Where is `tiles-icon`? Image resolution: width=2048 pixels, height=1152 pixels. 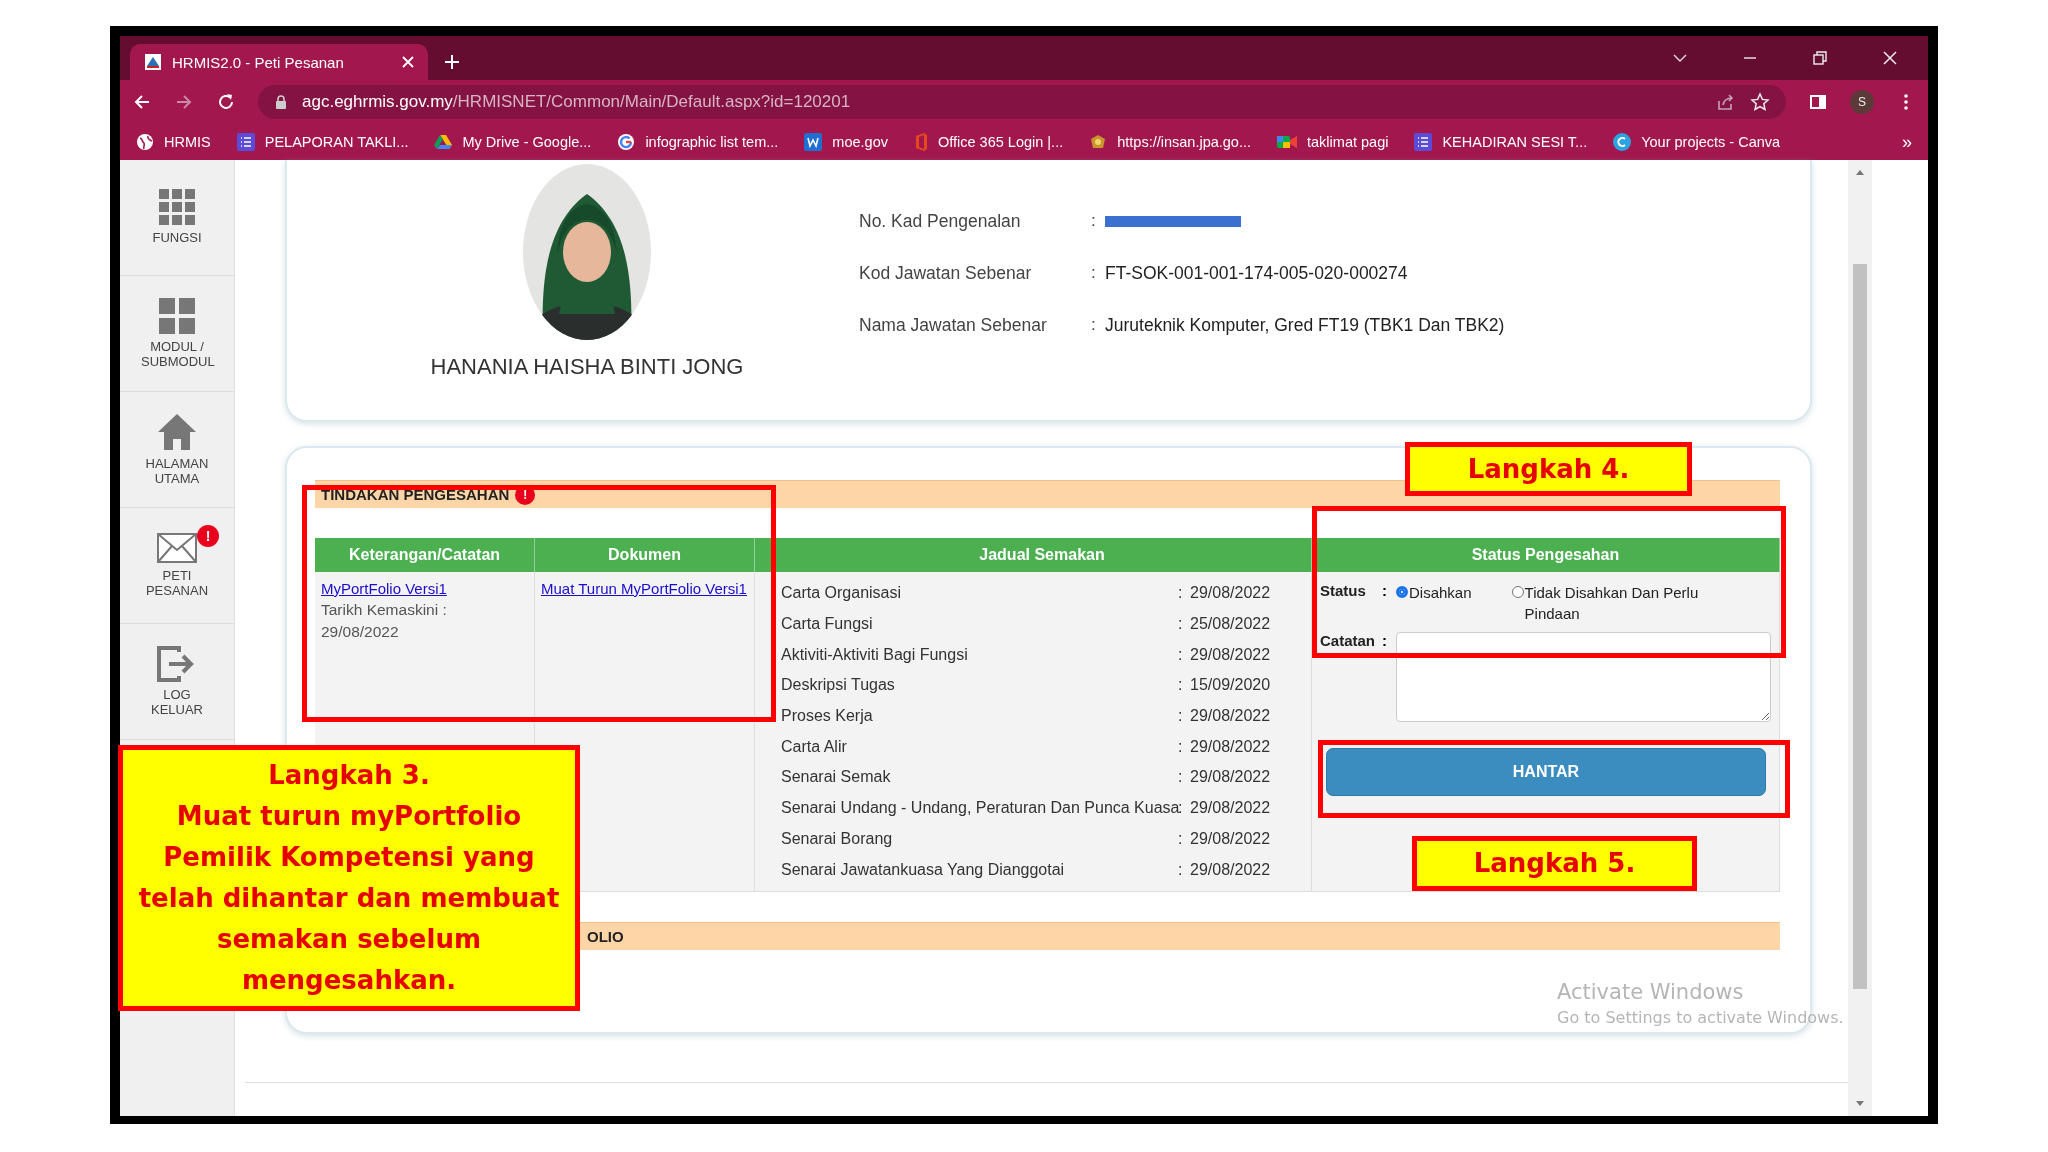 tiles-icon is located at coordinates (177, 316).